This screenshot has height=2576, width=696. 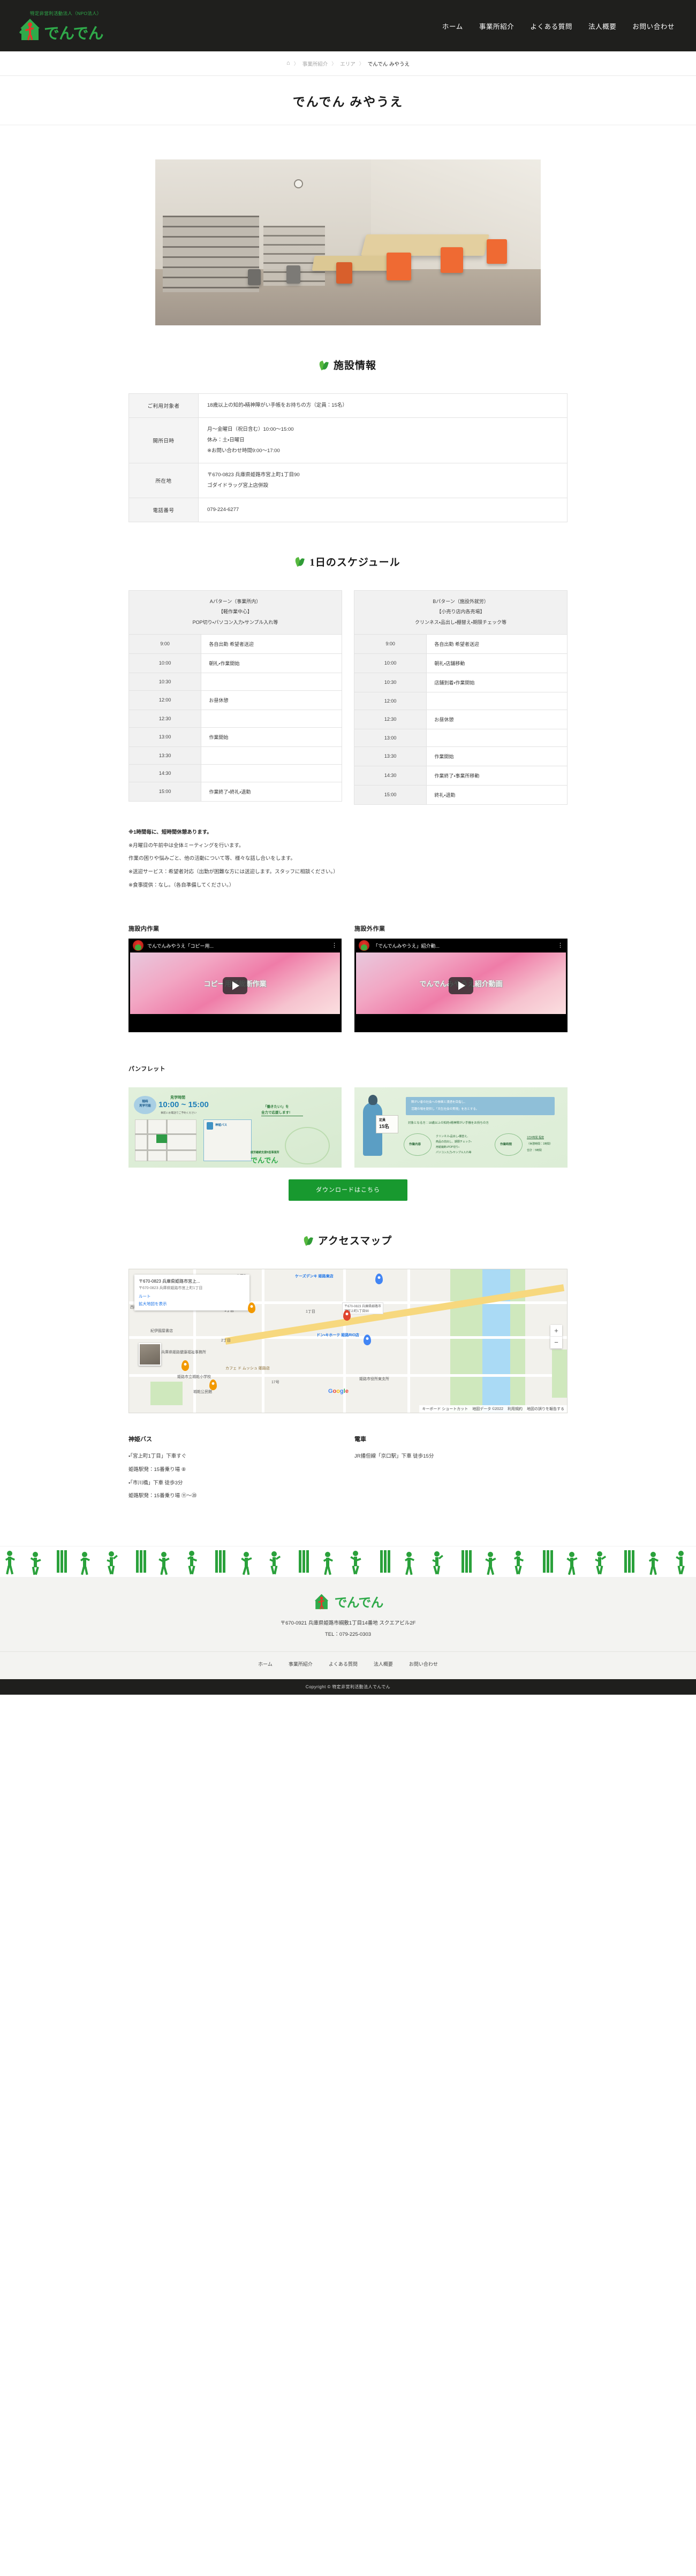 What do you see at coordinates (497, 26) in the screenshot?
I see `nav-item-offices: 事業所紹介` at bounding box center [497, 26].